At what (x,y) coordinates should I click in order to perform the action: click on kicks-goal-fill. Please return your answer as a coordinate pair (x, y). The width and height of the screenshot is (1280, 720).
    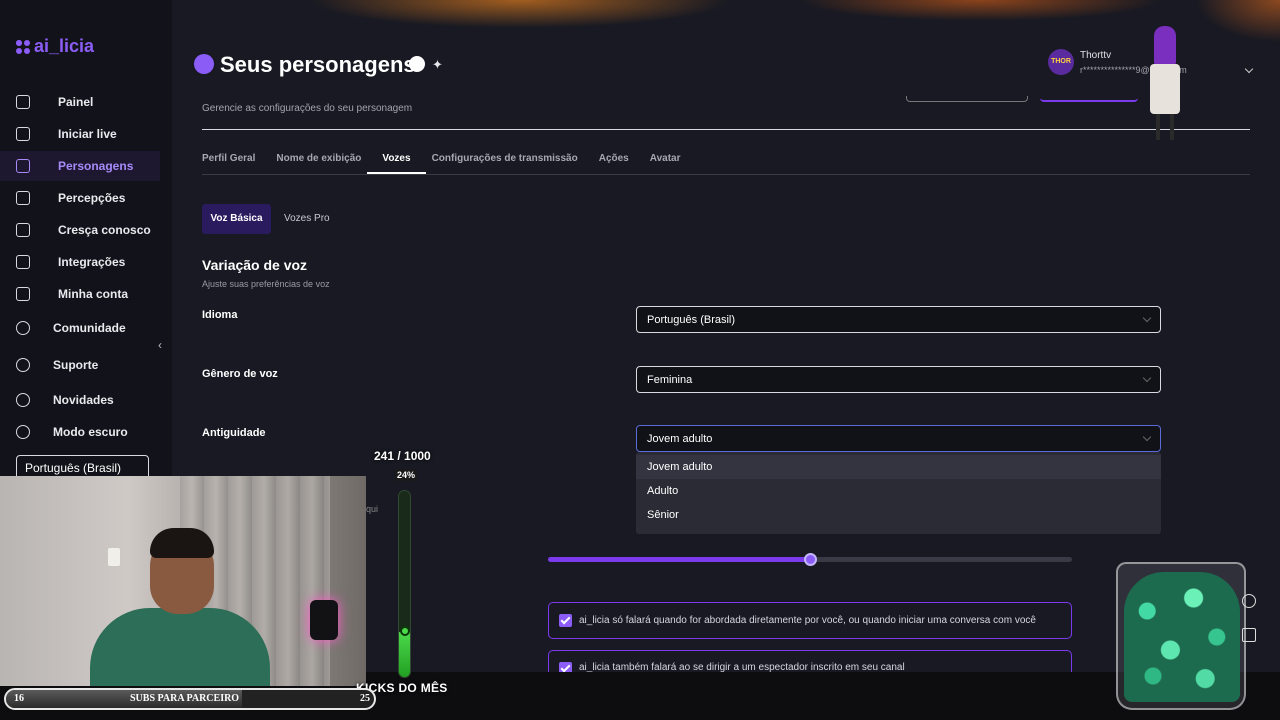
    Looking at the image, I should click on (404, 654).